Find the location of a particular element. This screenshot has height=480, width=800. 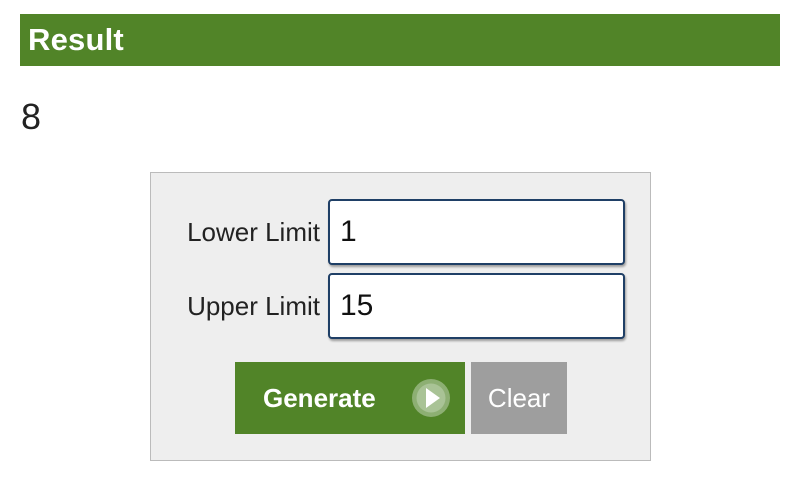

generate-label: Generate is located at coordinates (319, 397).